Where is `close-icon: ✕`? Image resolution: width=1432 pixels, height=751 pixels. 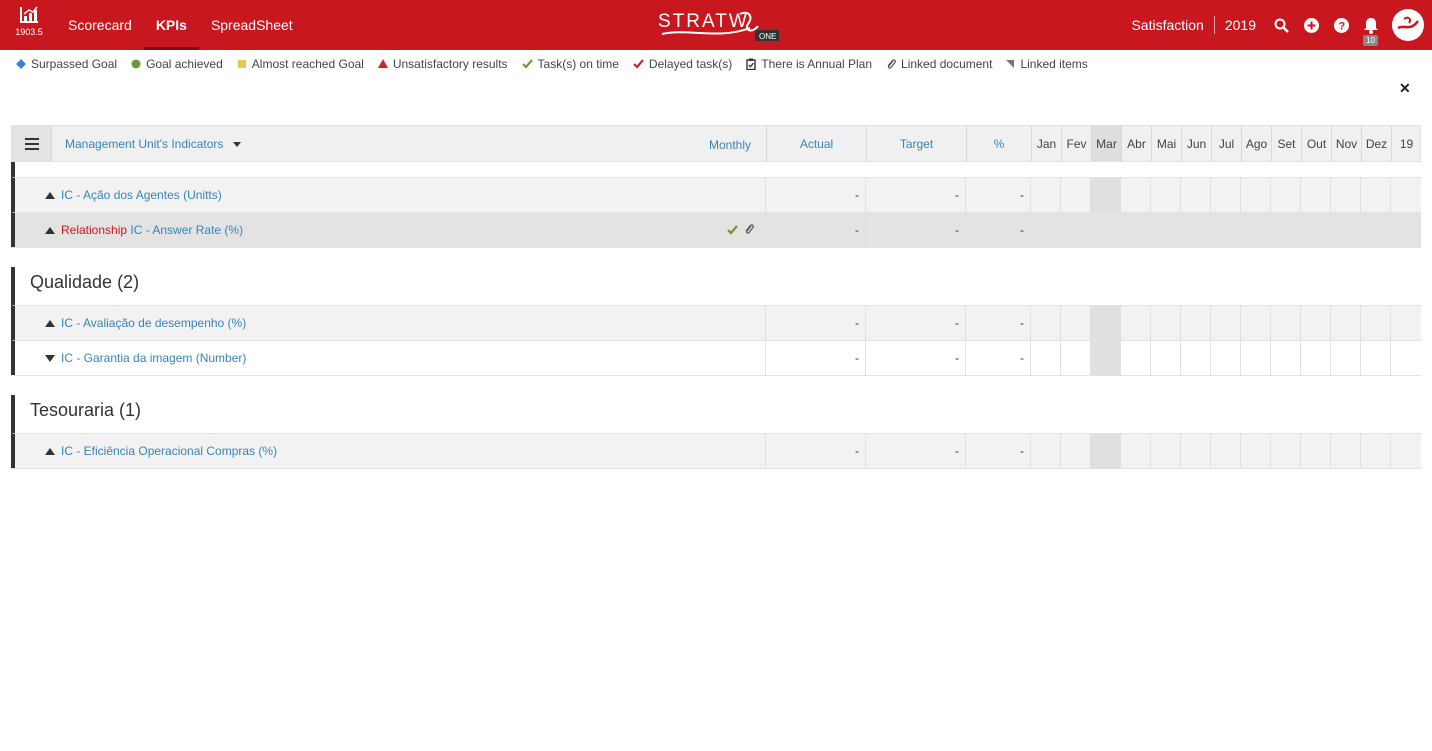
close-icon: ✕ is located at coordinates (1405, 88).